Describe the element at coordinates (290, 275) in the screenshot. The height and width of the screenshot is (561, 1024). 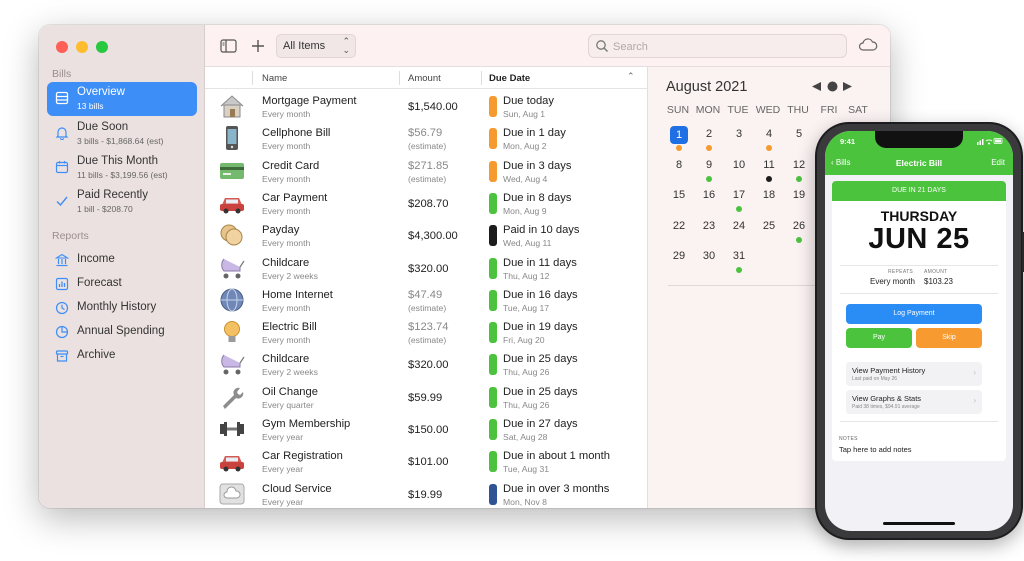
I see `bill-frequency: Every 2 weeks` at that location.